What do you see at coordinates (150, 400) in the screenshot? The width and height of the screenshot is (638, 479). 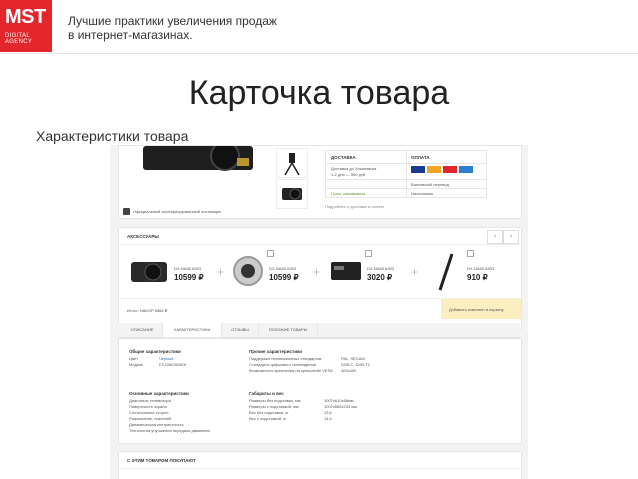 I see `spec-label: Диагональ телевизора` at bounding box center [150, 400].